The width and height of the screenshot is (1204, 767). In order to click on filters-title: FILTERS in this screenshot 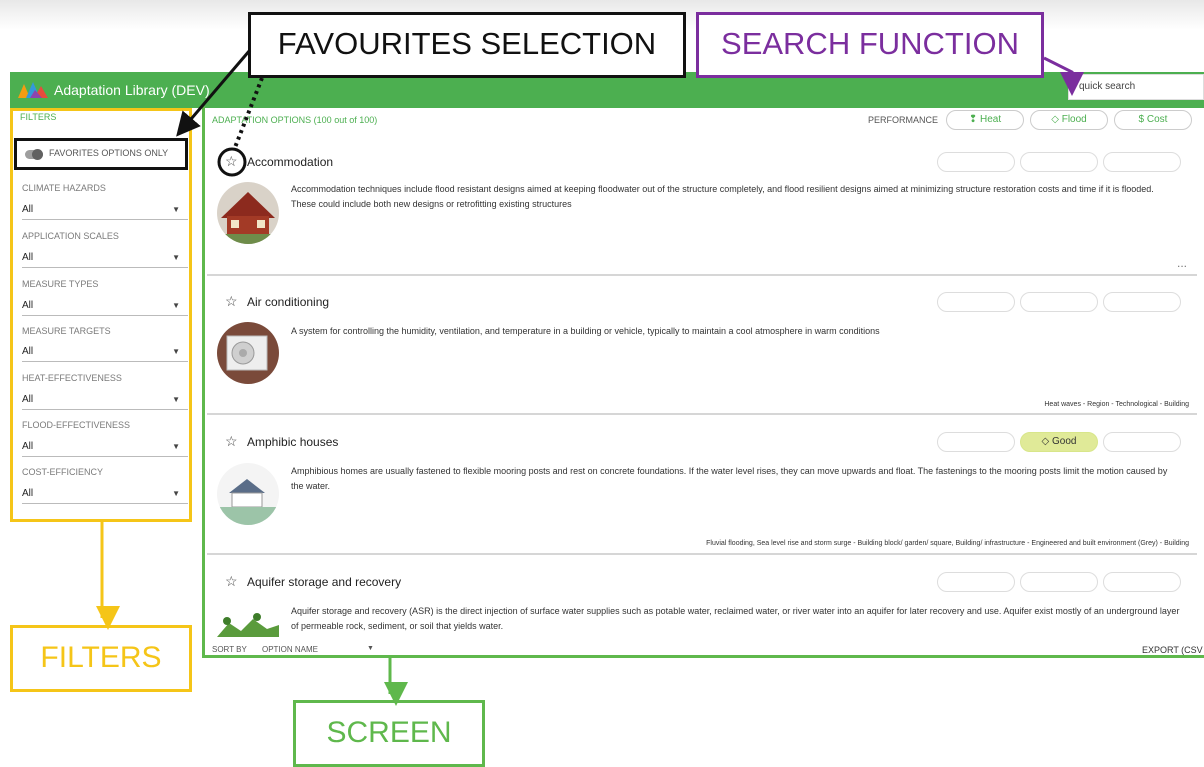, I will do `click(38, 117)`.